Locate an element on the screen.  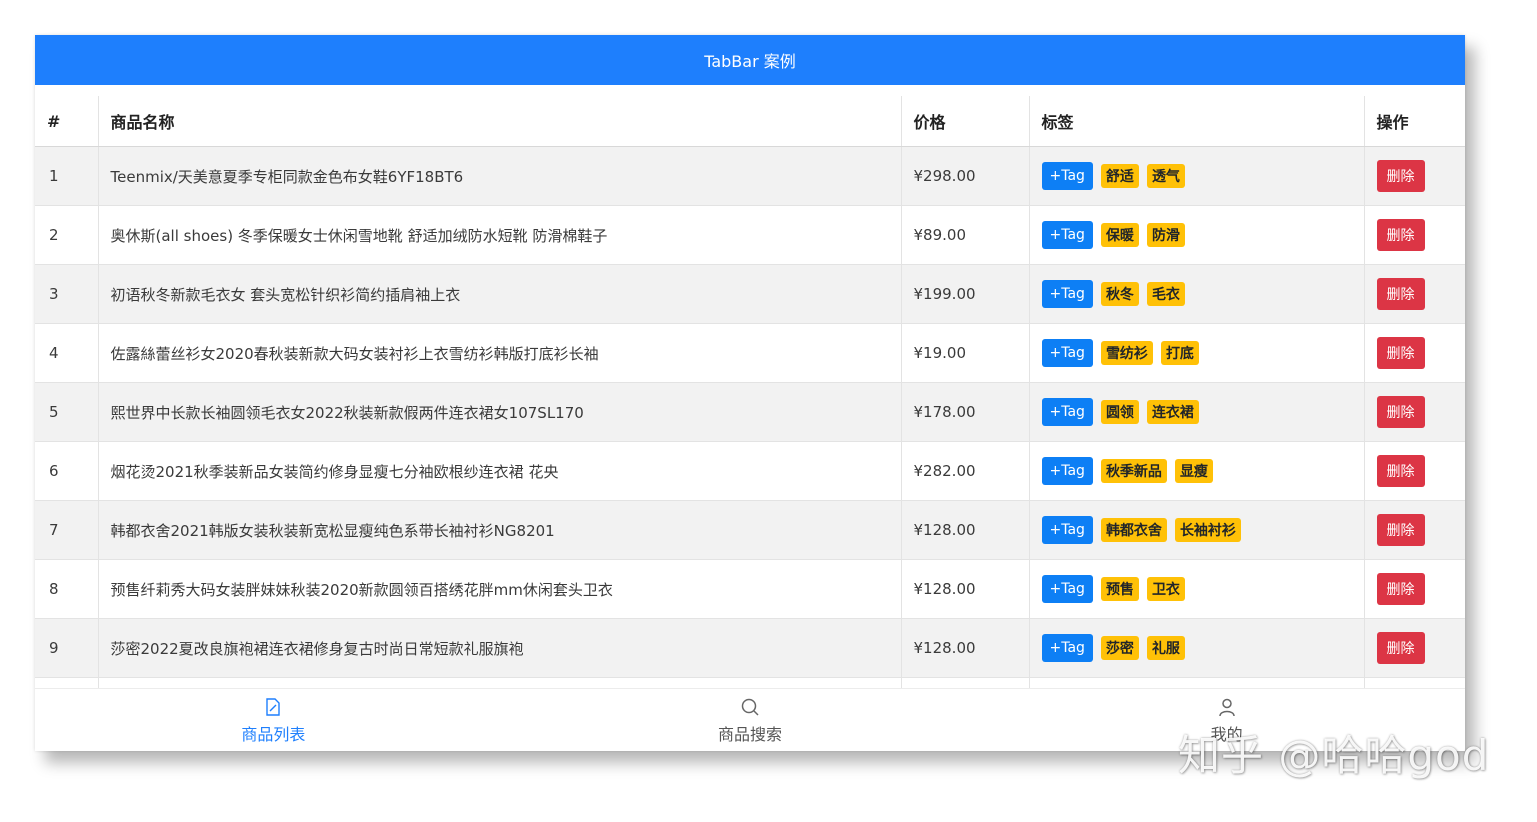
tab-goods-search: 商品搜索 is located at coordinates (750, 720).